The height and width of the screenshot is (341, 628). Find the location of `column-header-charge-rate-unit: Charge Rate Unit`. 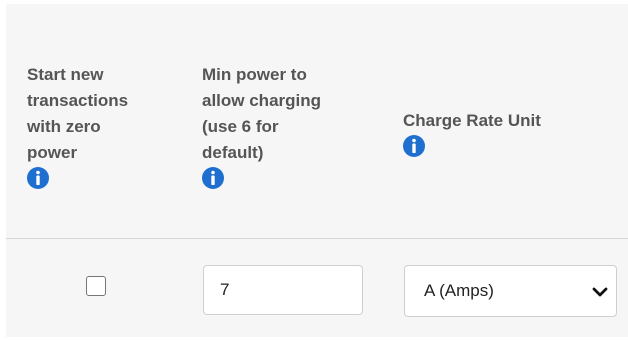

column-header-charge-rate-unit: Charge Rate Unit is located at coordinates (510, 132).